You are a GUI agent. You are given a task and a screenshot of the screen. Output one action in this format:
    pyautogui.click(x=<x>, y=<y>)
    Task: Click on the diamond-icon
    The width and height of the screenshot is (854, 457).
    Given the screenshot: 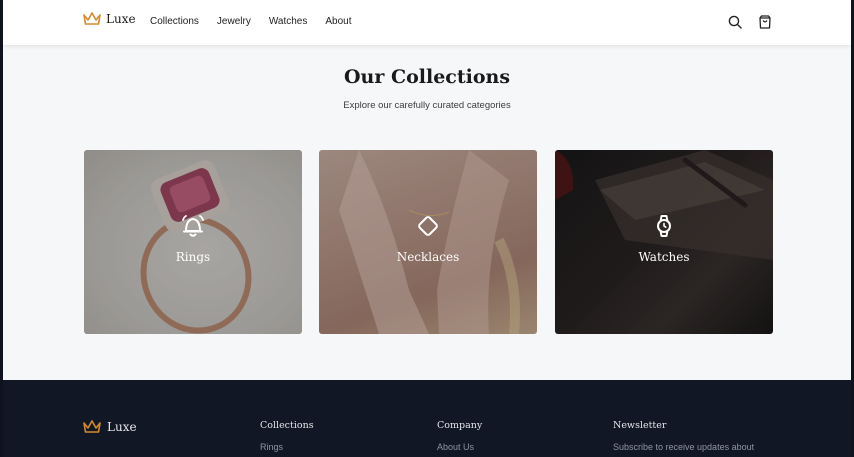 What is the action you would take?
    pyautogui.click(x=428, y=226)
    